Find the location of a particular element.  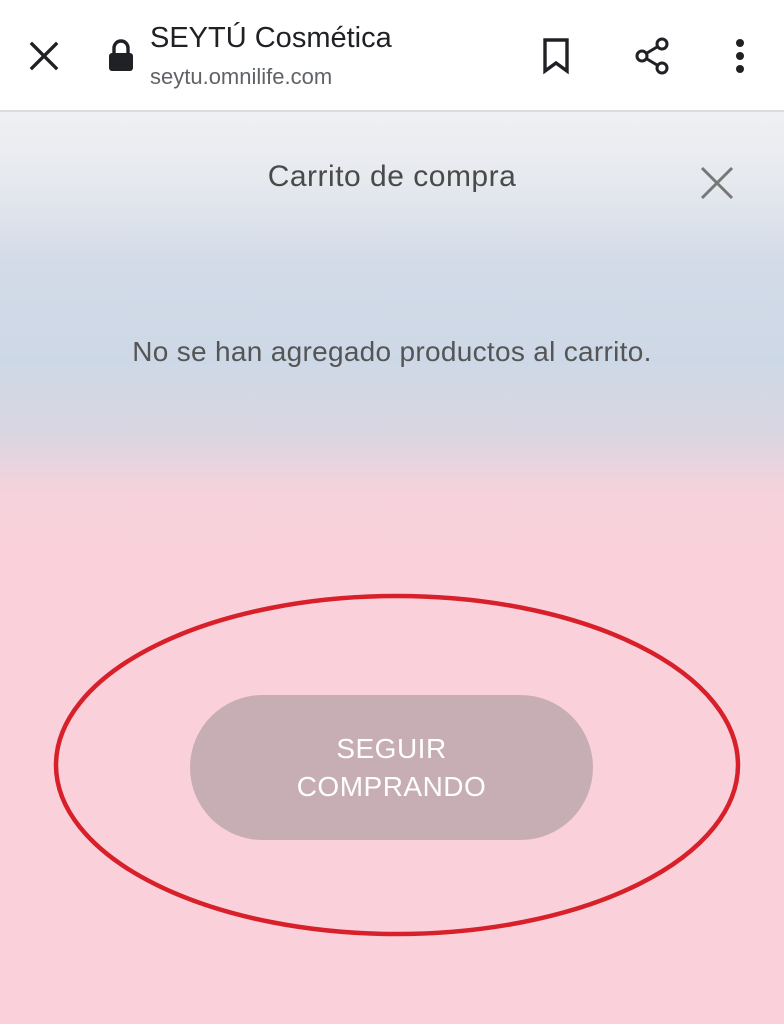

cart-close-button is located at coordinates (717, 183).